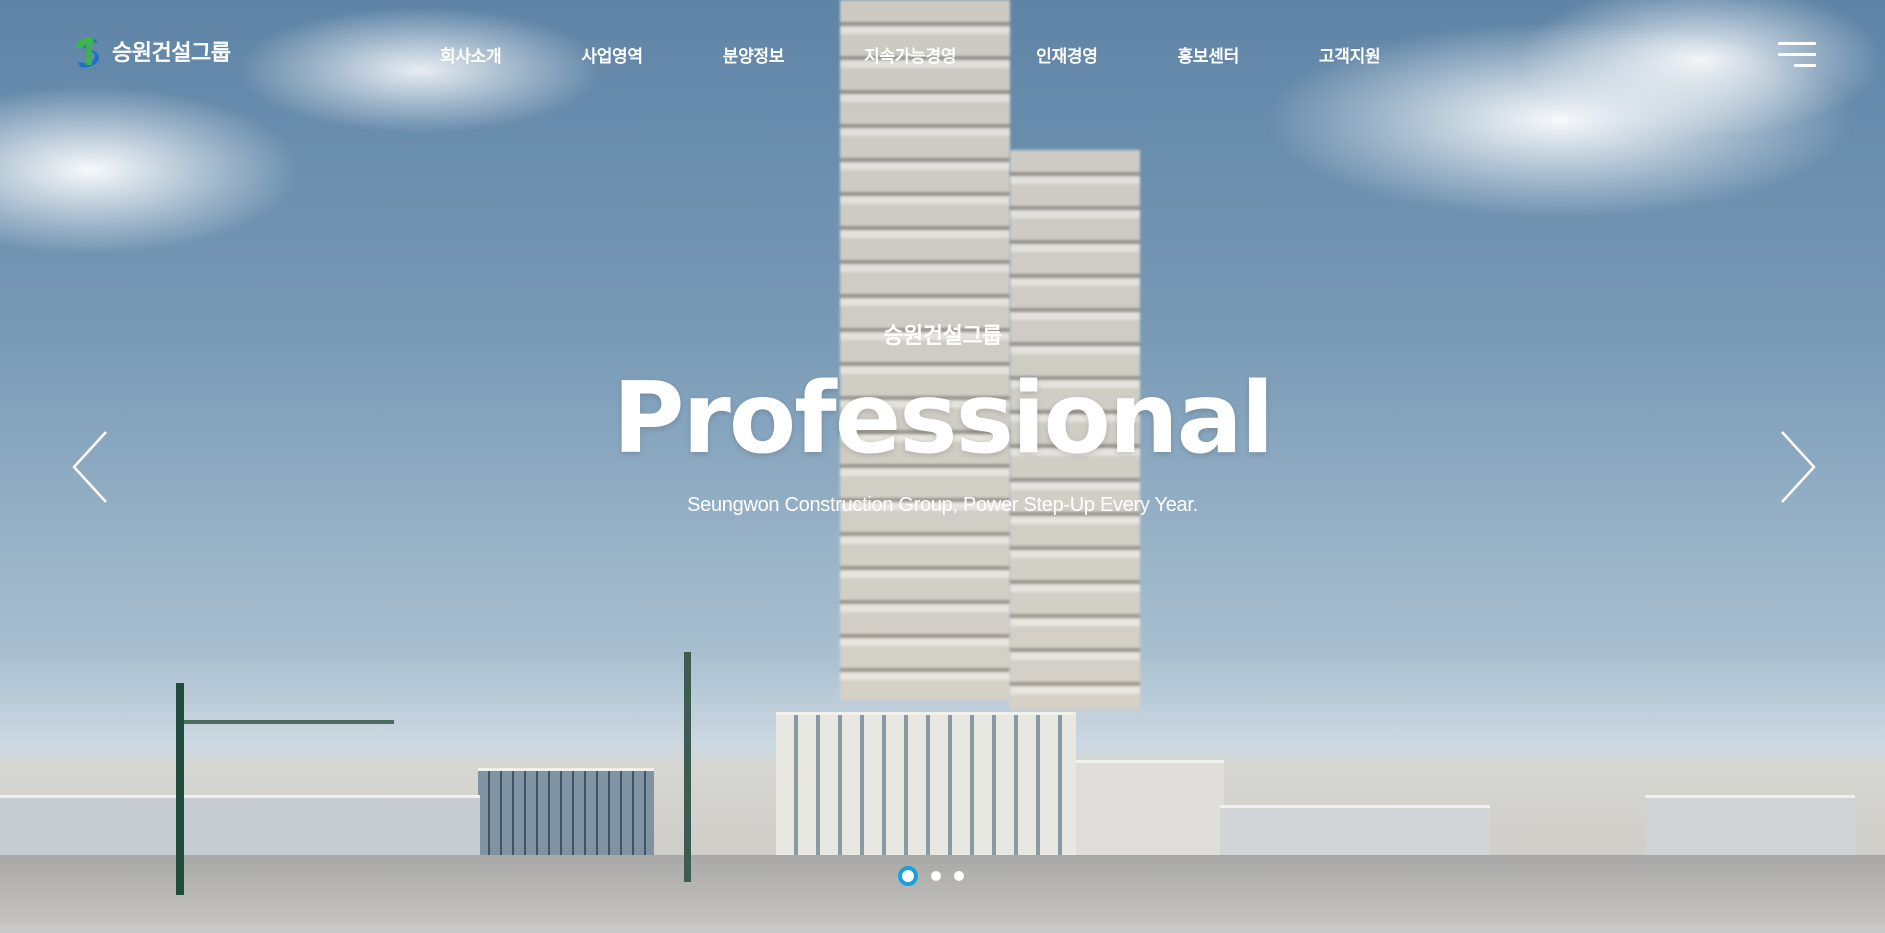 The height and width of the screenshot is (933, 1885). What do you see at coordinates (1350, 54) in the screenshot?
I see `nav-item-support: 고객지원` at bounding box center [1350, 54].